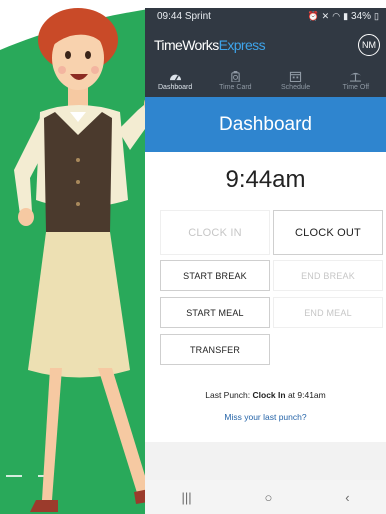  I want to click on alarm-icon: ⏰, so click(313, 16).